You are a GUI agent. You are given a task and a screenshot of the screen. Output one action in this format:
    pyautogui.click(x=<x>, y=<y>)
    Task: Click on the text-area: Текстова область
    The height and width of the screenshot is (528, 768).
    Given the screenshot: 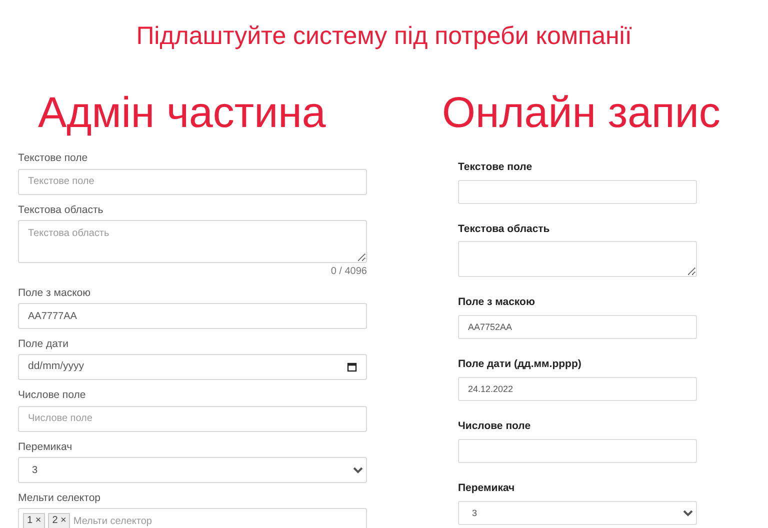 What is the action you would take?
    pyautogui.click(x=192, y=241)
    